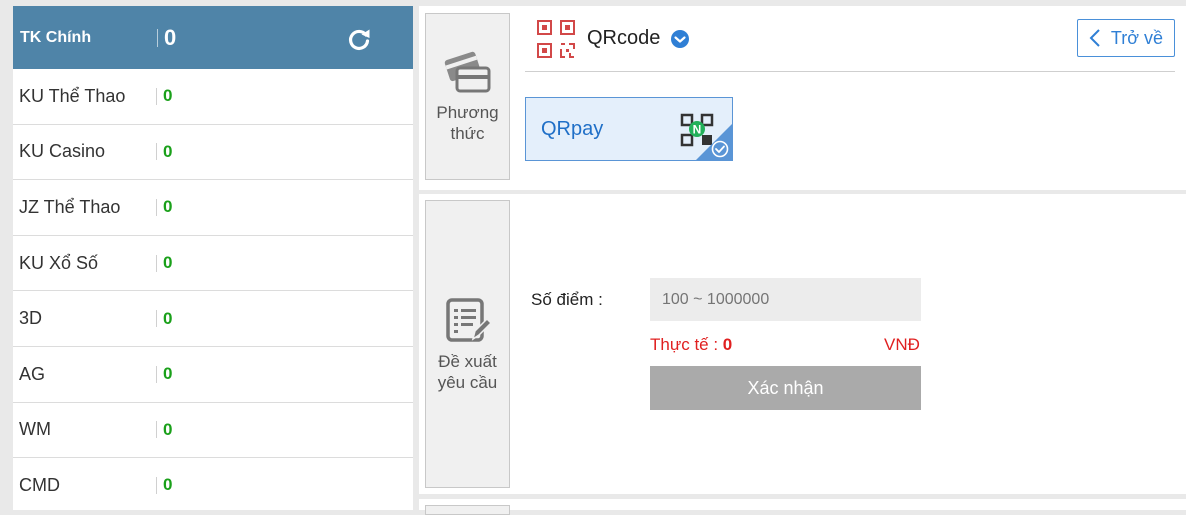 Image resolution: width=1186 pixels, height=515 pixels. What do you see at coordinates (556, 38) in the screenshot?
I see `qr-scan-icon` at bounding box center [556, 38].